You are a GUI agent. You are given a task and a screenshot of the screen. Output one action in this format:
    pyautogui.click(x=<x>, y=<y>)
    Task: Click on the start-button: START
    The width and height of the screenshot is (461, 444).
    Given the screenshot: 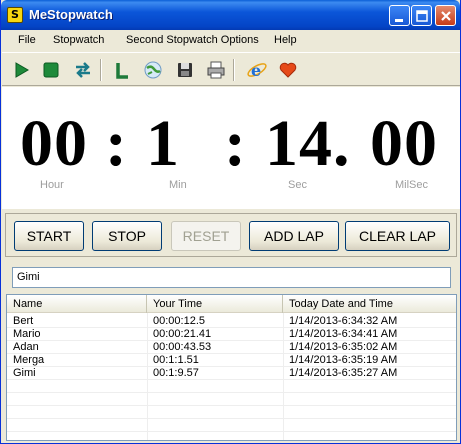 What is the action you would take?
    pyautogui.click(x=49, y=236)
    